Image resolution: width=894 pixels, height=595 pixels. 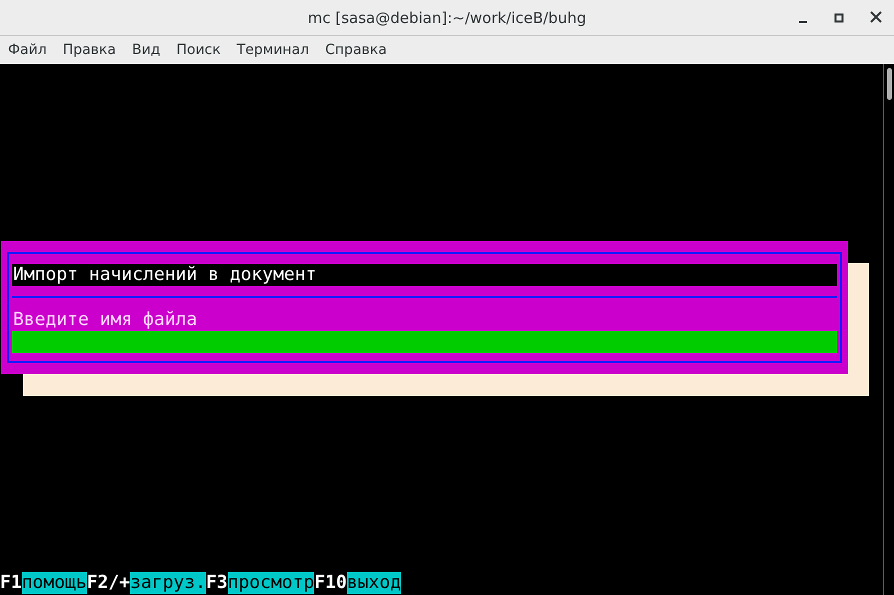 I want to click on menu-item: Справка, so click(x=360, y=50).